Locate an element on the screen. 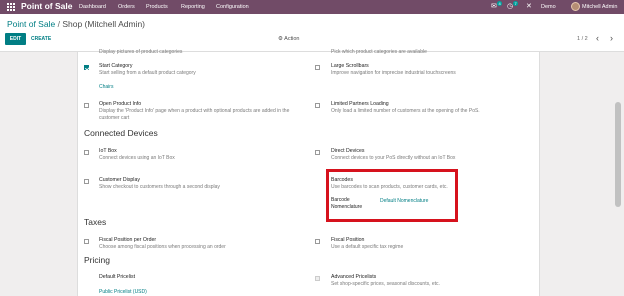 Image resolution: width=624 pixels, height=296 pixels. customer-display-checkbox is located at coordinates (86, 181).